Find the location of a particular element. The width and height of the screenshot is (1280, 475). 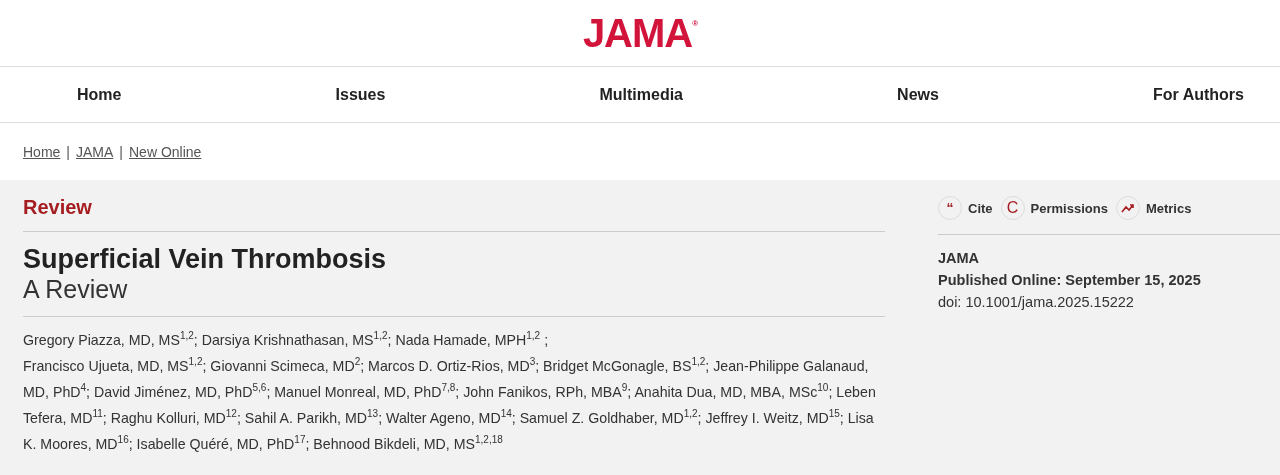

breadcrumb-link: Home is located at coordinates (42, 151).